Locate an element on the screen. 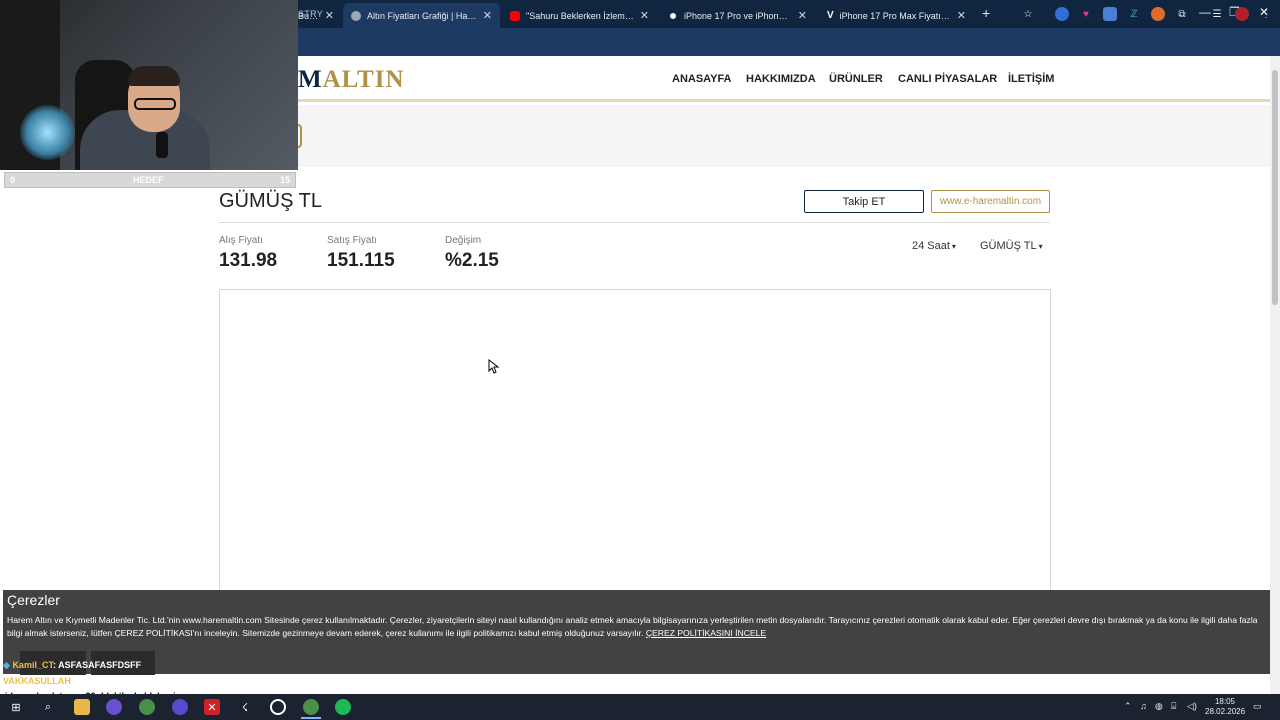 The image size is (1280, 720). new-tab-button: + is located at coordinates (986, 13).